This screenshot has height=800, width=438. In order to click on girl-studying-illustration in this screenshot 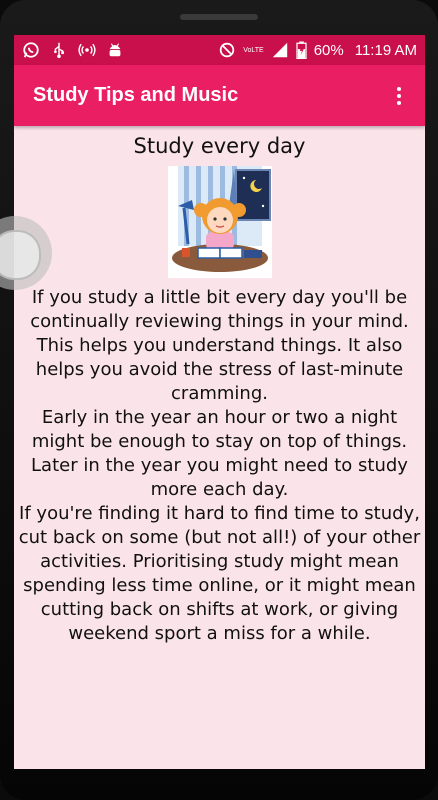, I will do `click(219, 222)`.